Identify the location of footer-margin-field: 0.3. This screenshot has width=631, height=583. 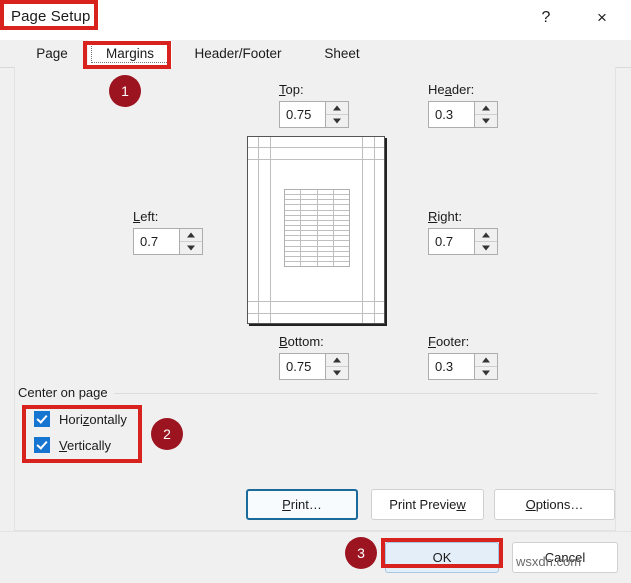
(463, 366).